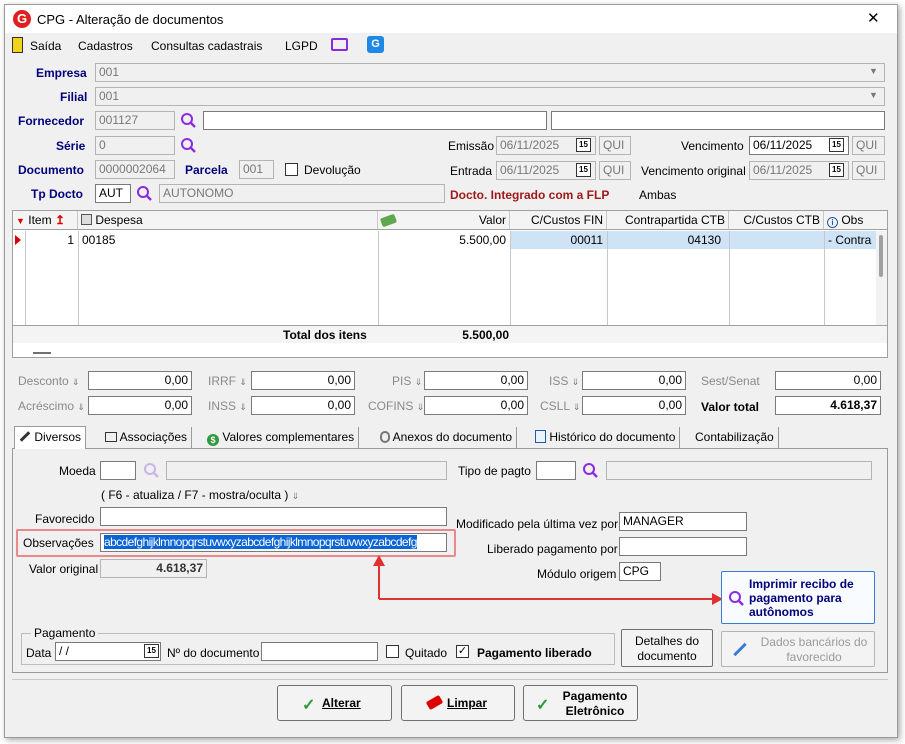  What do you see at coordinates (18, 240) in the screenshot?
I see `row-selected-indicator-icon` at bounding box center [18, 240].